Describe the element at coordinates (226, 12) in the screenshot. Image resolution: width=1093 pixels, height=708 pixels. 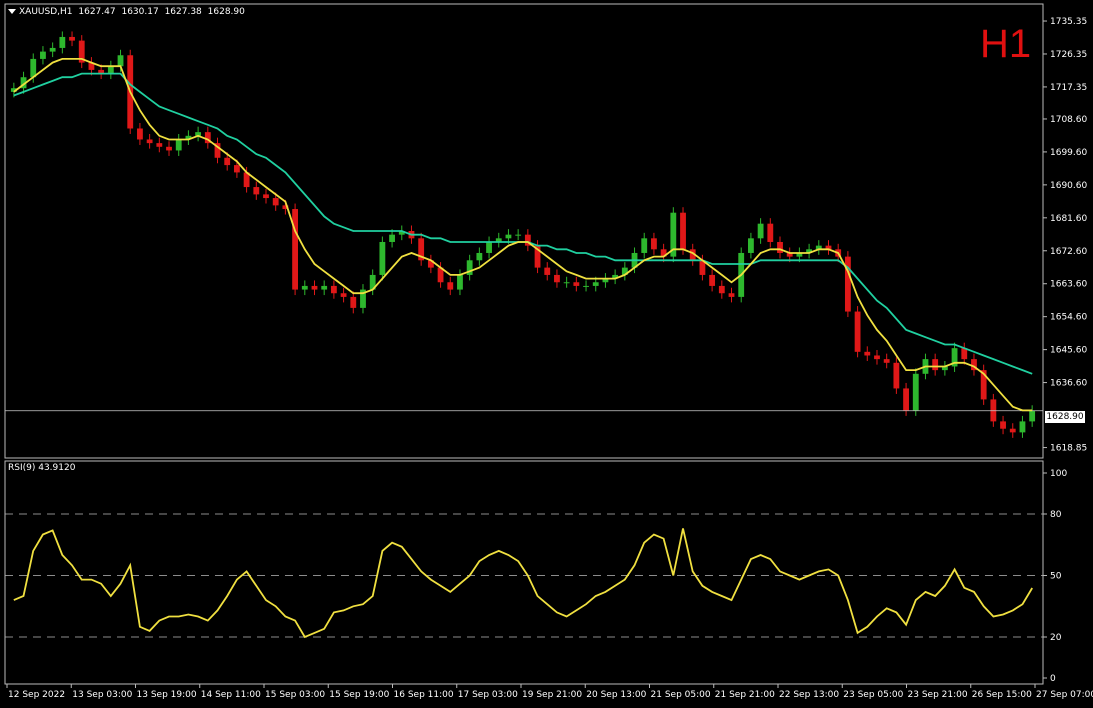
I see `close-value: 1628.90` at that location.